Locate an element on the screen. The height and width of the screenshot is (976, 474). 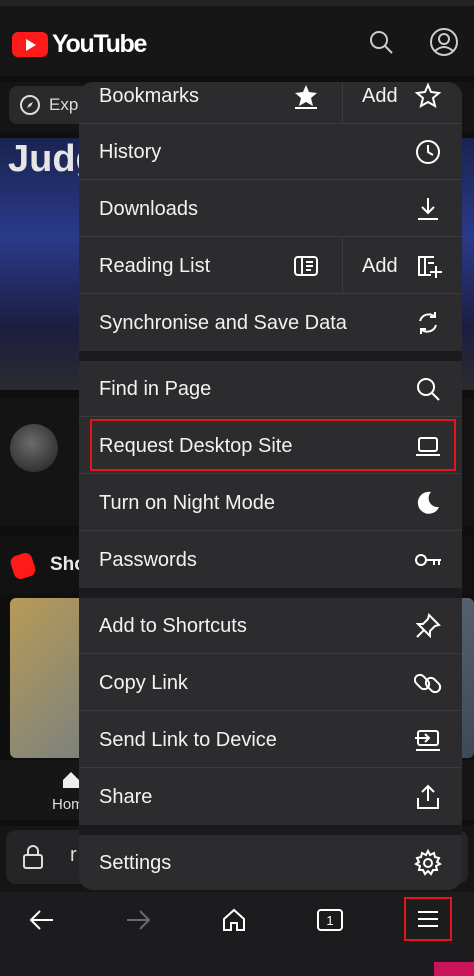
menu-item-label: Downloads is located at coordinates (148, 209).